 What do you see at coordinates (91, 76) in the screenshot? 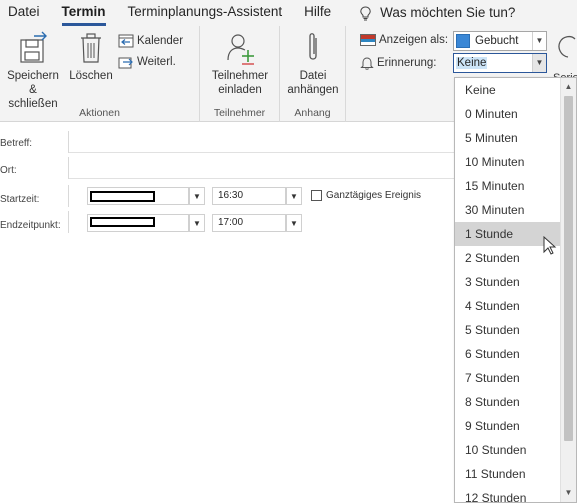
I see `delete-label: Löschen` at bounding box center [91, 76].